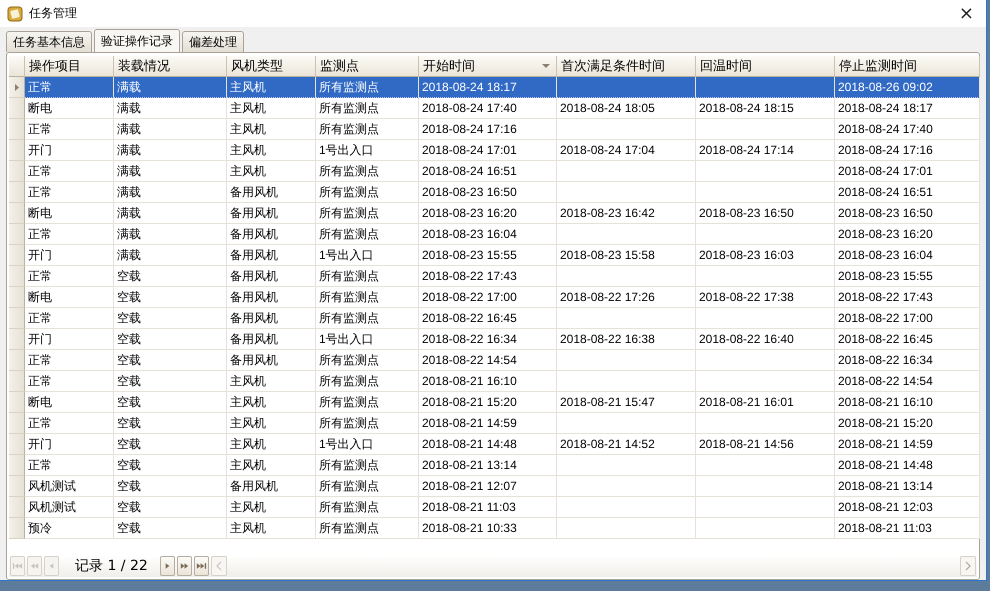  Describe the element at coordinates (488, 234) in the screenshot. I see `table-cell: 2018-08-23 16:04` at that location.